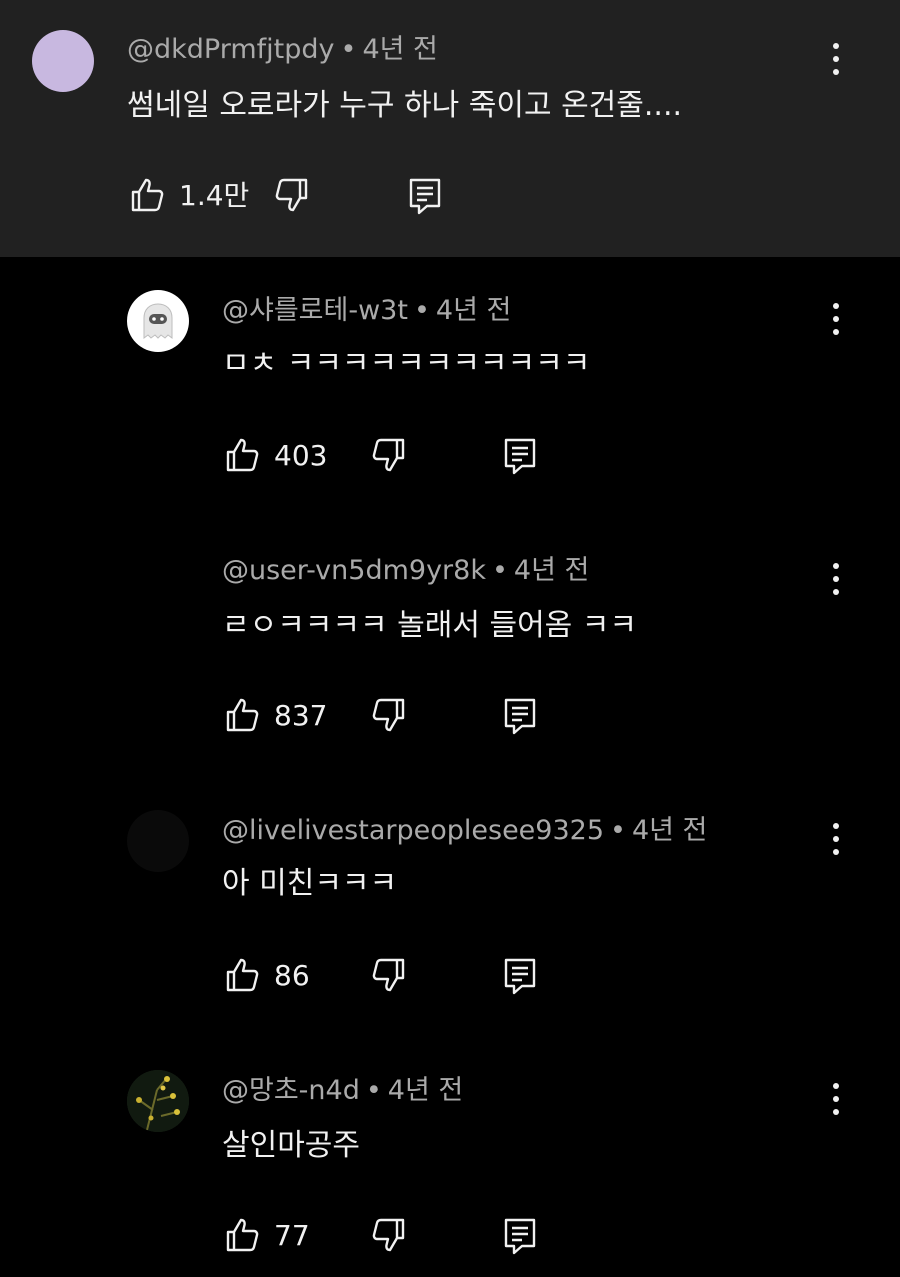  Describe the element at coordinates (301, 715) in the screenshot. I see `like-count: 837` at that location.